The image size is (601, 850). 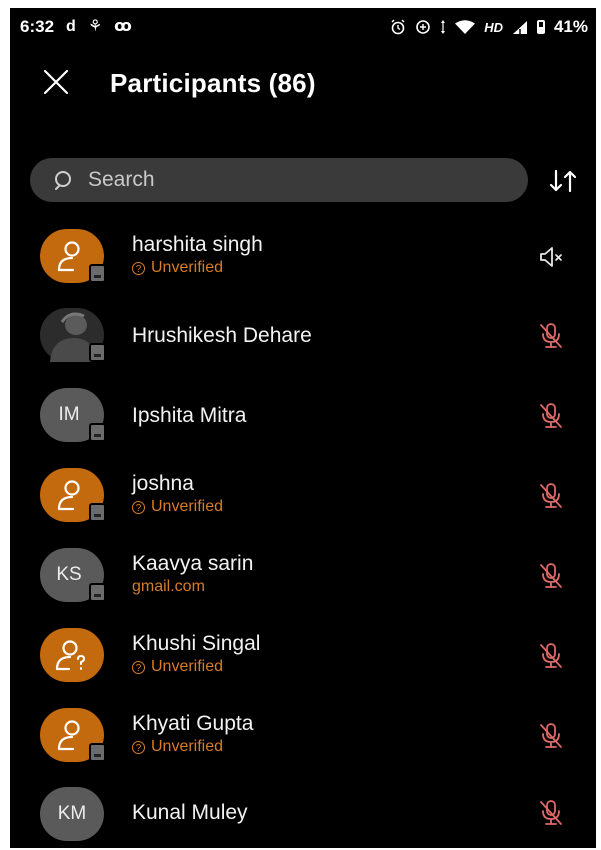 What do you see at coordinates (303, 267) in the screenshot?
I see `participant-row: harshita singh ? Unverified` at bounding box center [303, 267].